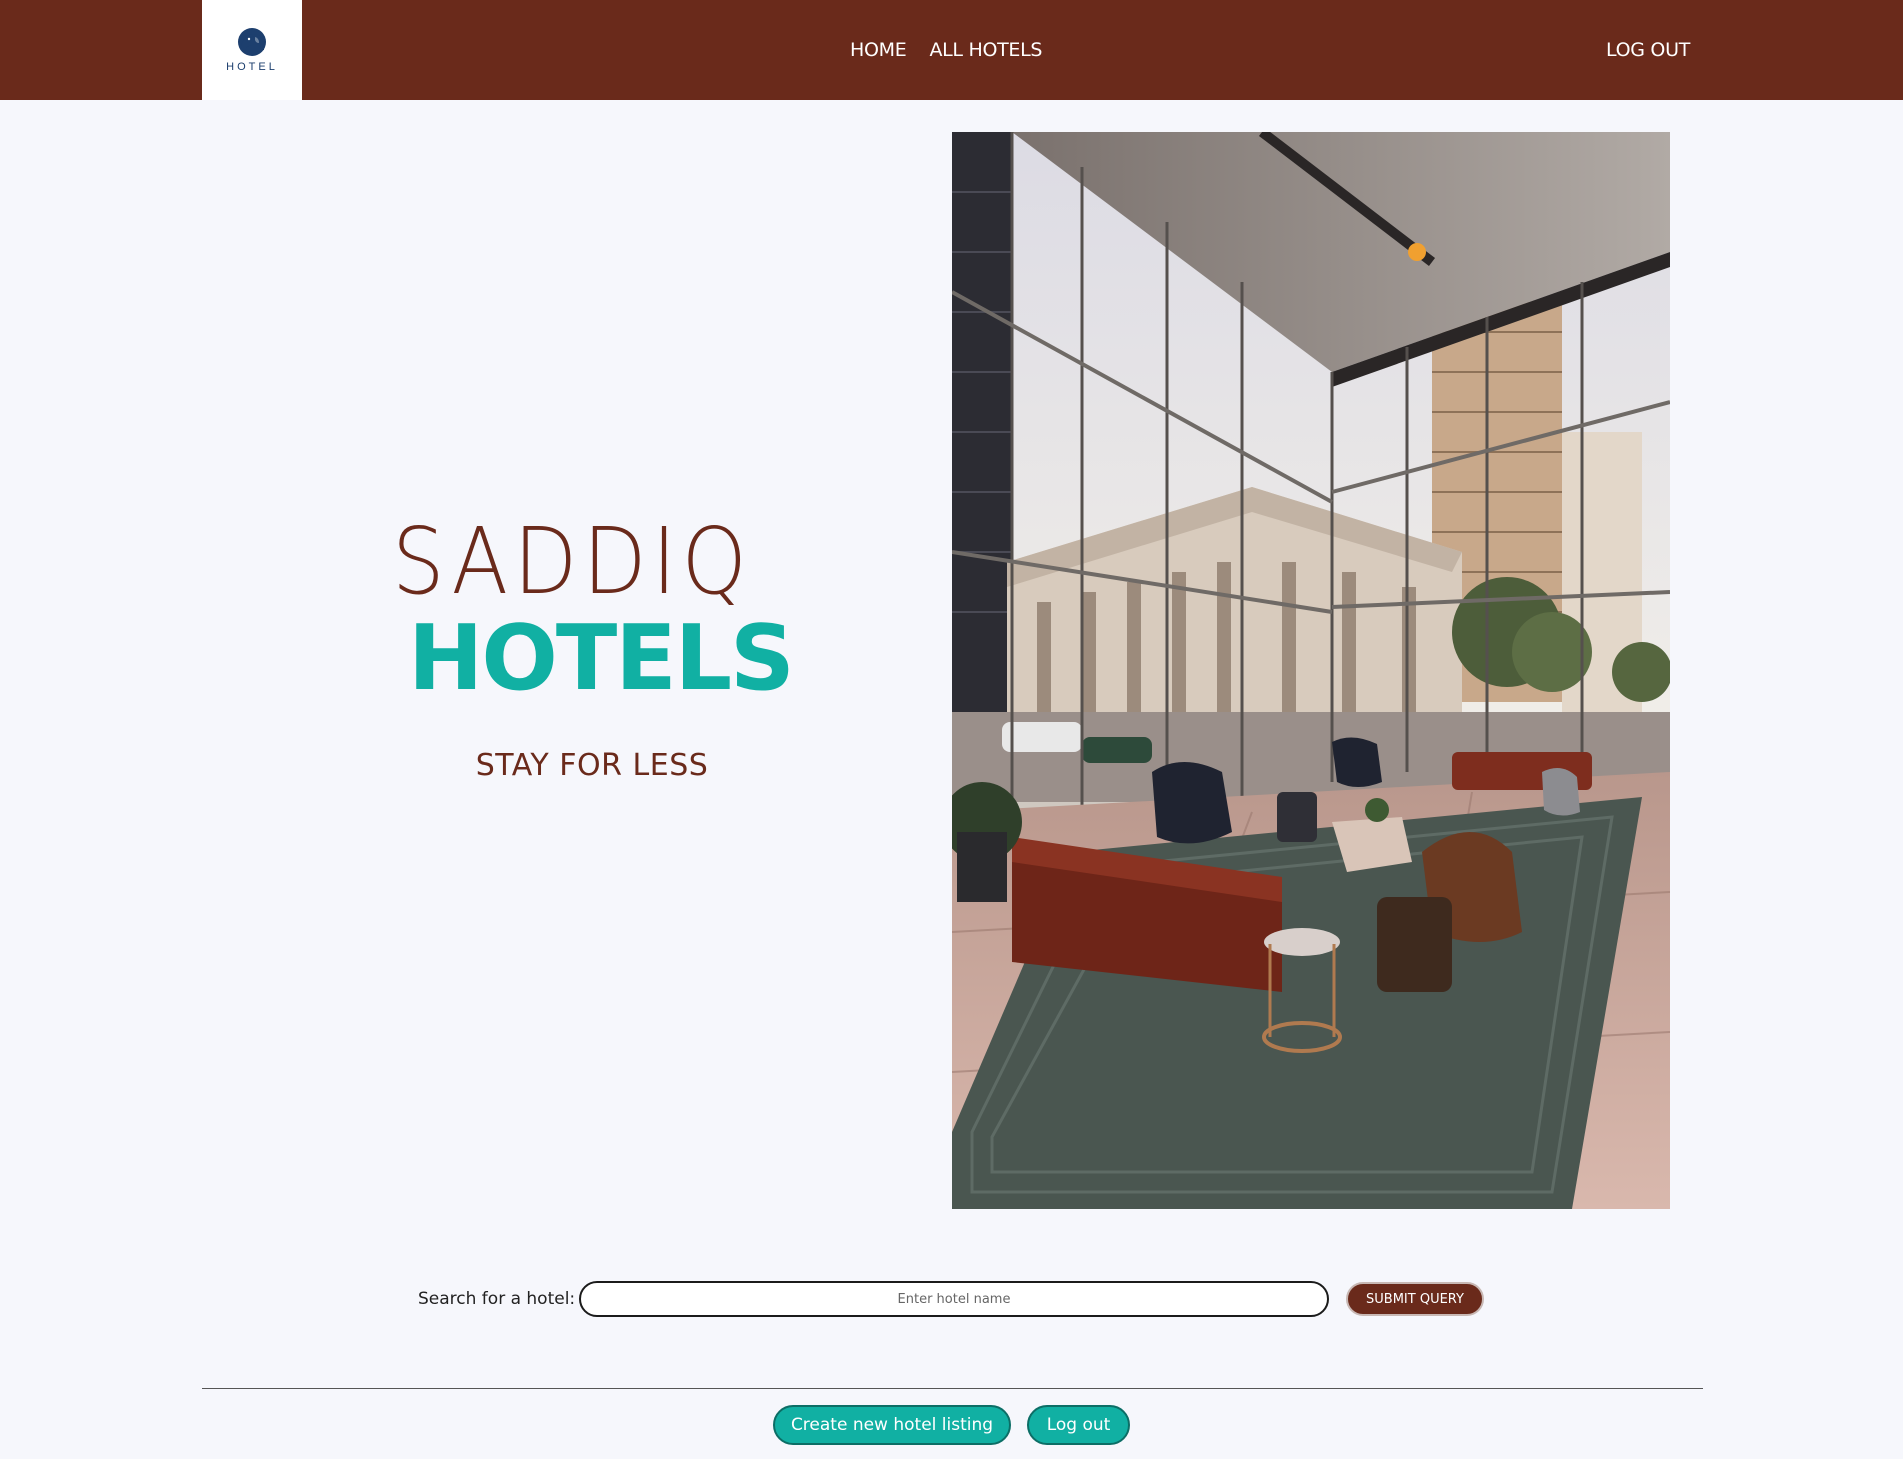 This screenshot has width=1903, height=1459. I want to click on brand-title-saddiq: SADDIQ, so click(592, 562).